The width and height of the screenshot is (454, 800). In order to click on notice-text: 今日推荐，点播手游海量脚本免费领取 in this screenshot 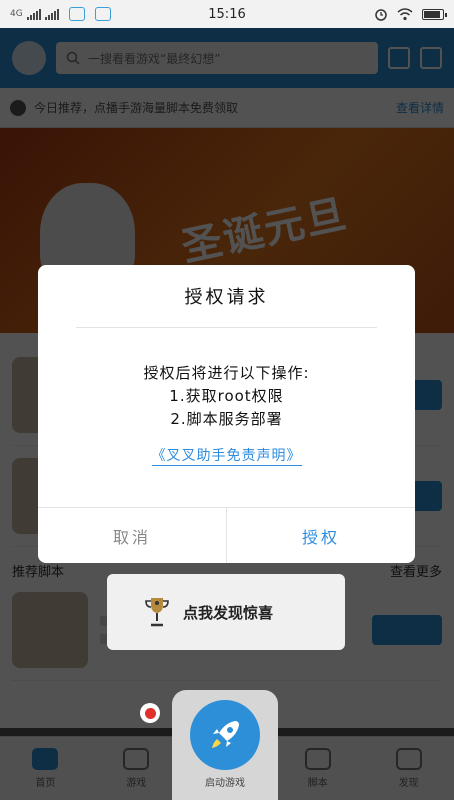, I will do `click(136, 108)`.